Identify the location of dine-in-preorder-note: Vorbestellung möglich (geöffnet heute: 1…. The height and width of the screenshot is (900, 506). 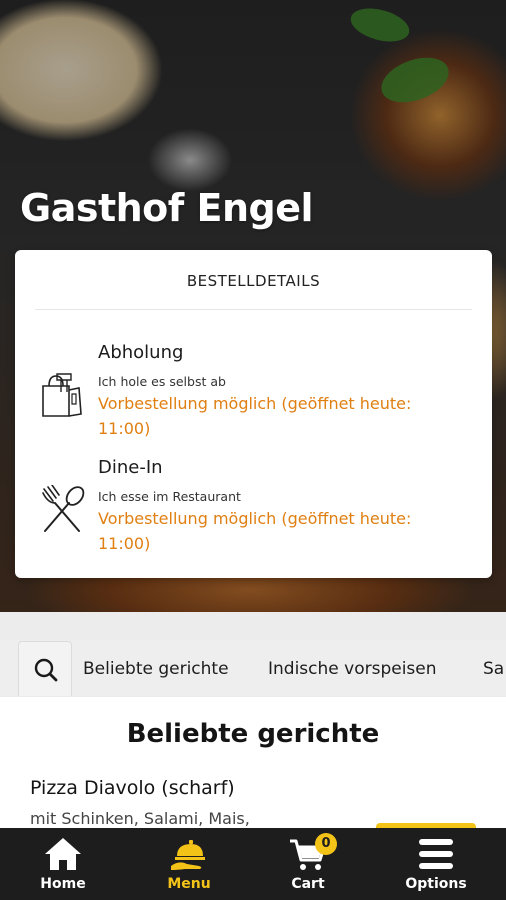
(255, 531).